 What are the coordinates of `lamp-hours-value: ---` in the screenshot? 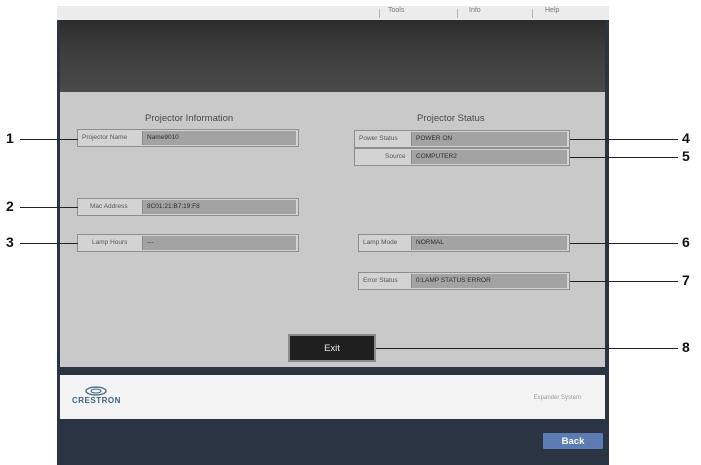 It's located at (150, 242).